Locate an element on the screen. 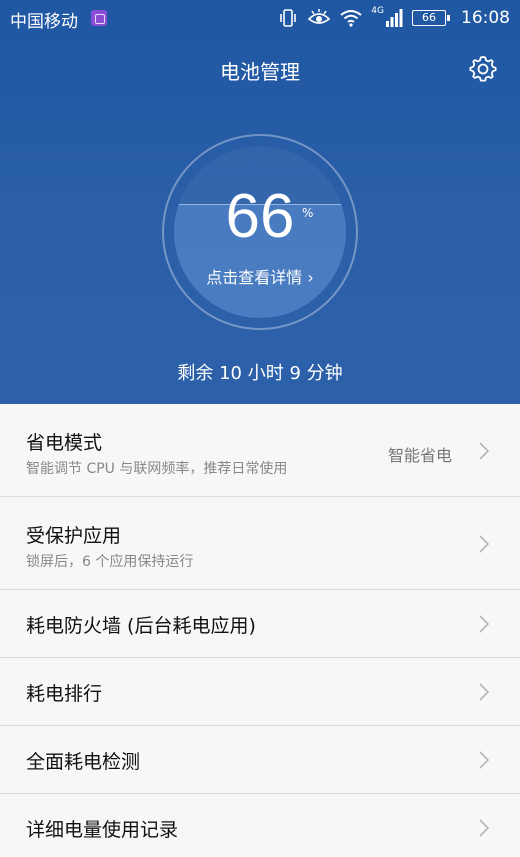 The image size is (520, 857). signal-icon is located at coordinates (394, 18).